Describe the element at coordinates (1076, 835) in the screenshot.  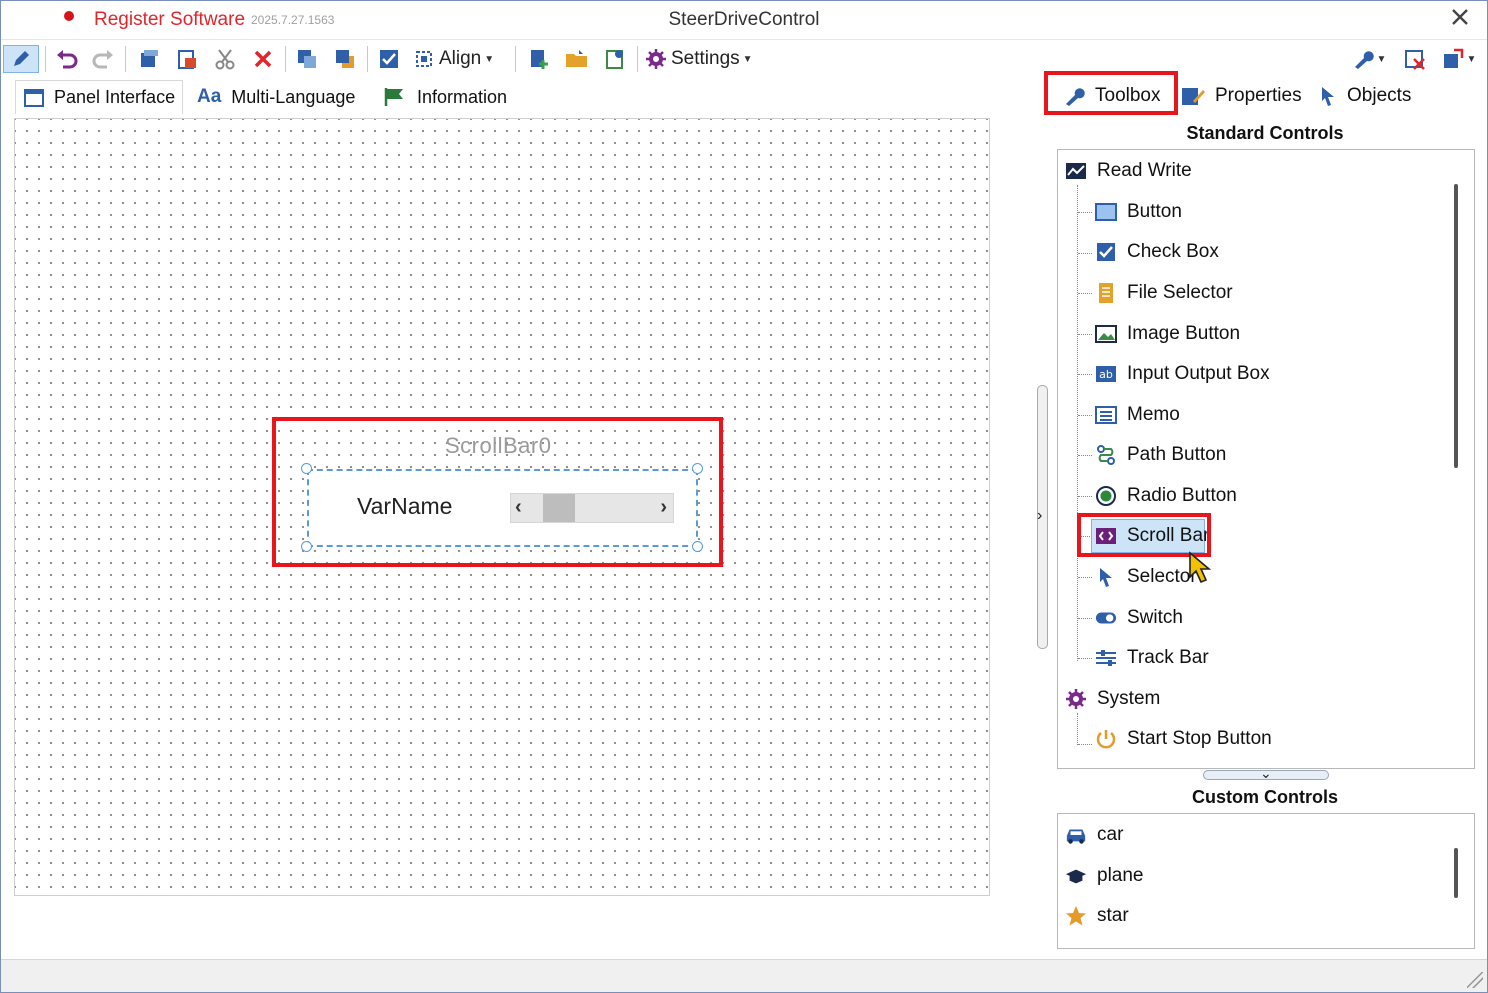
I see `car-icon` at that location.